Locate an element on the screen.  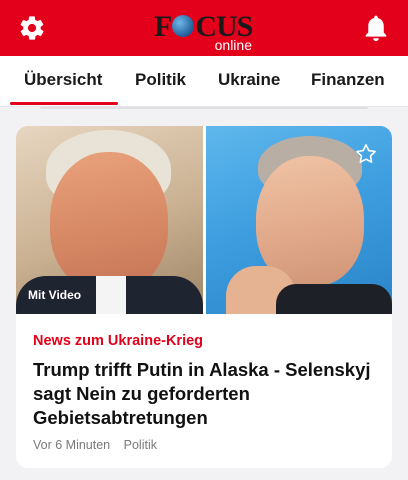
star-outline-icon is located at coordinates (366, 154).